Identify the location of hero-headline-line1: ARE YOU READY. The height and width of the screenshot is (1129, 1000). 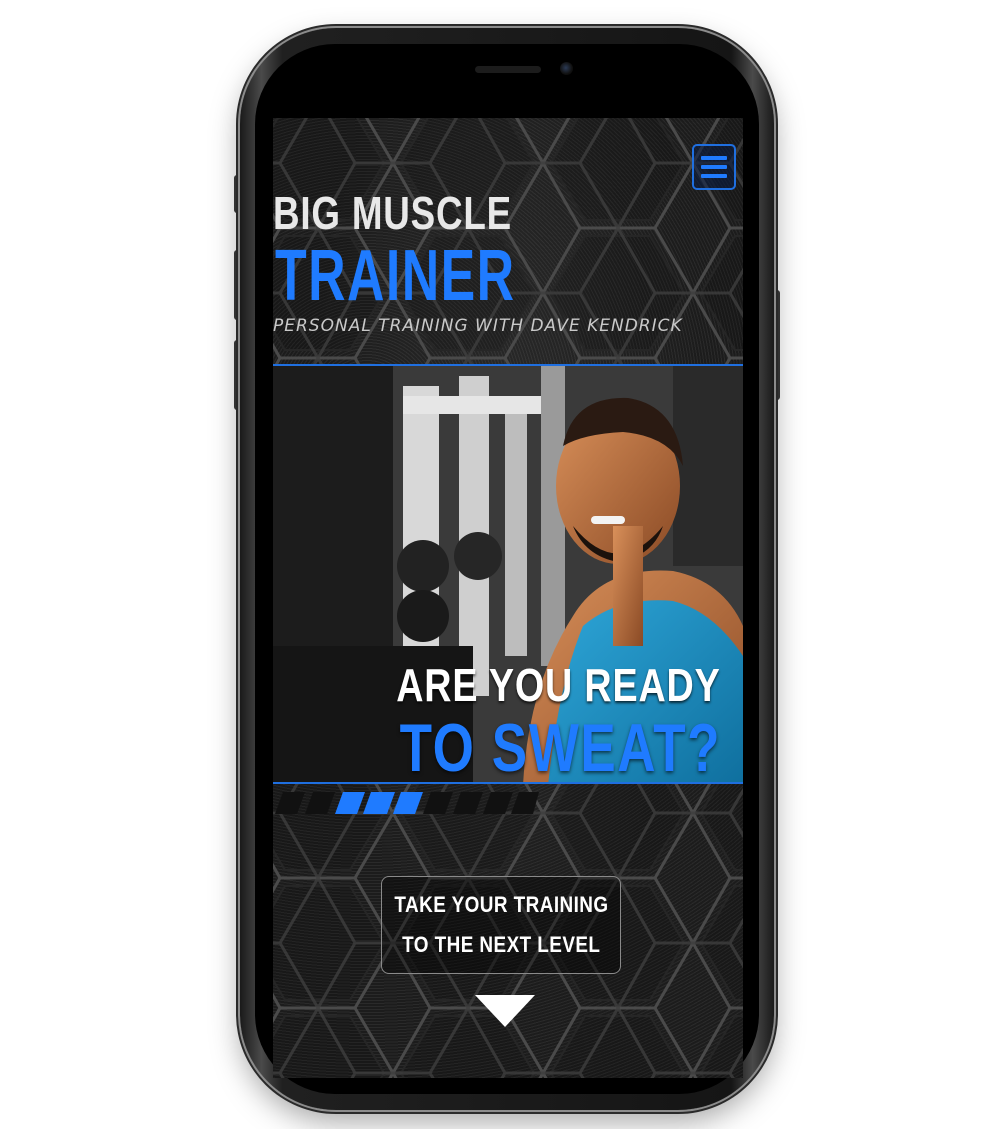
(558, 685).